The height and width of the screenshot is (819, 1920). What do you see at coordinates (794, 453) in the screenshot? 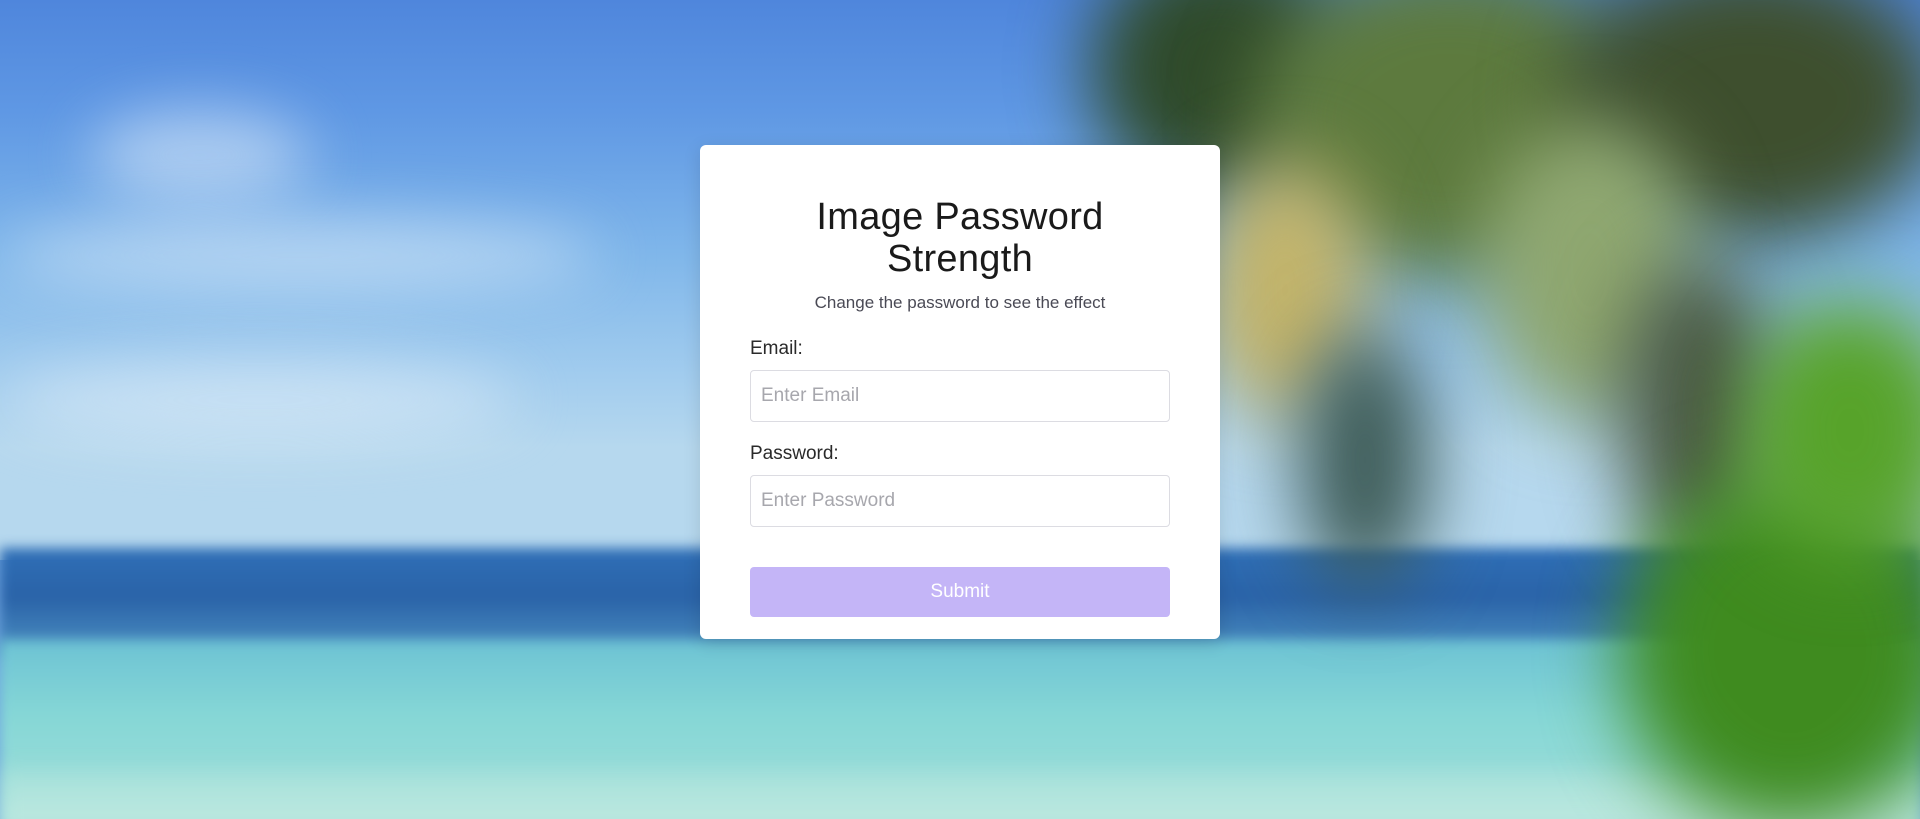
I see `password-label: Password:` at bounding box center [794, 453].